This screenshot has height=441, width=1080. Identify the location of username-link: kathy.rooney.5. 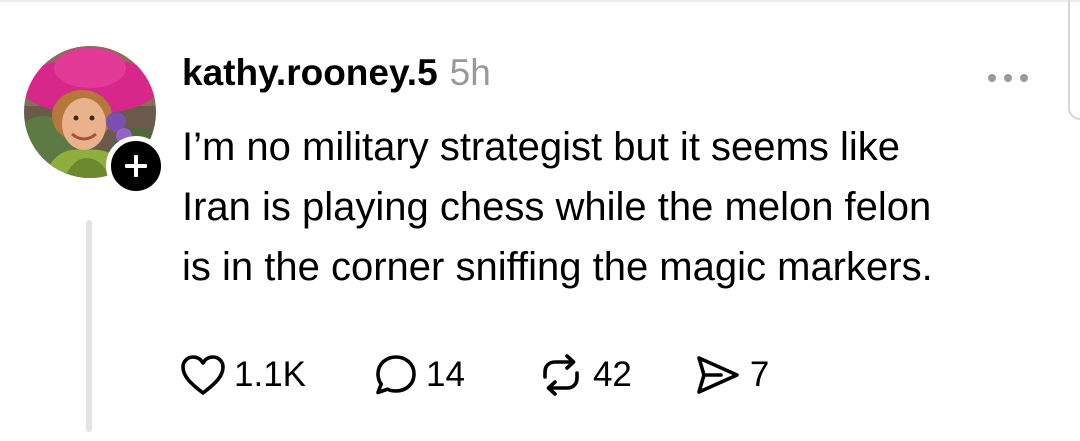
(310, 73).